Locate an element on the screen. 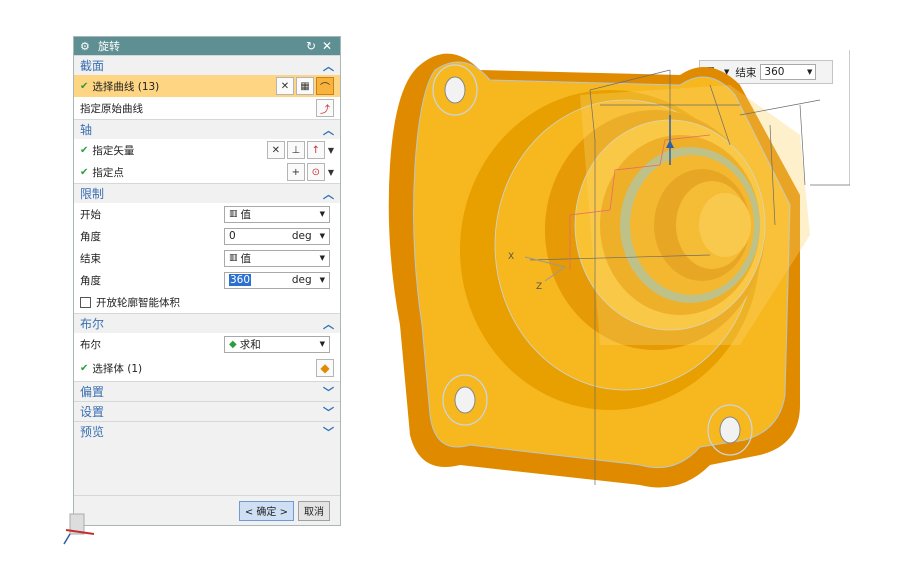  select-body-row: ✔ 选择体 (1) ◆ is located at coordinates (207, 368).